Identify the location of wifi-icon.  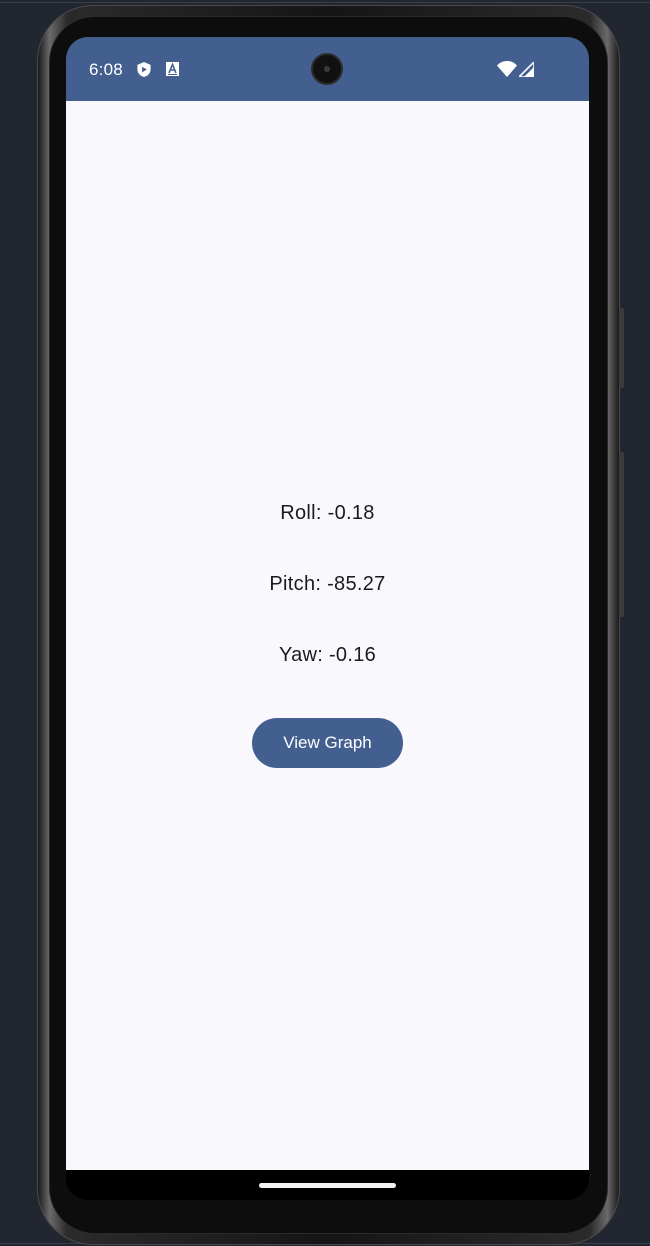
(507, 69).